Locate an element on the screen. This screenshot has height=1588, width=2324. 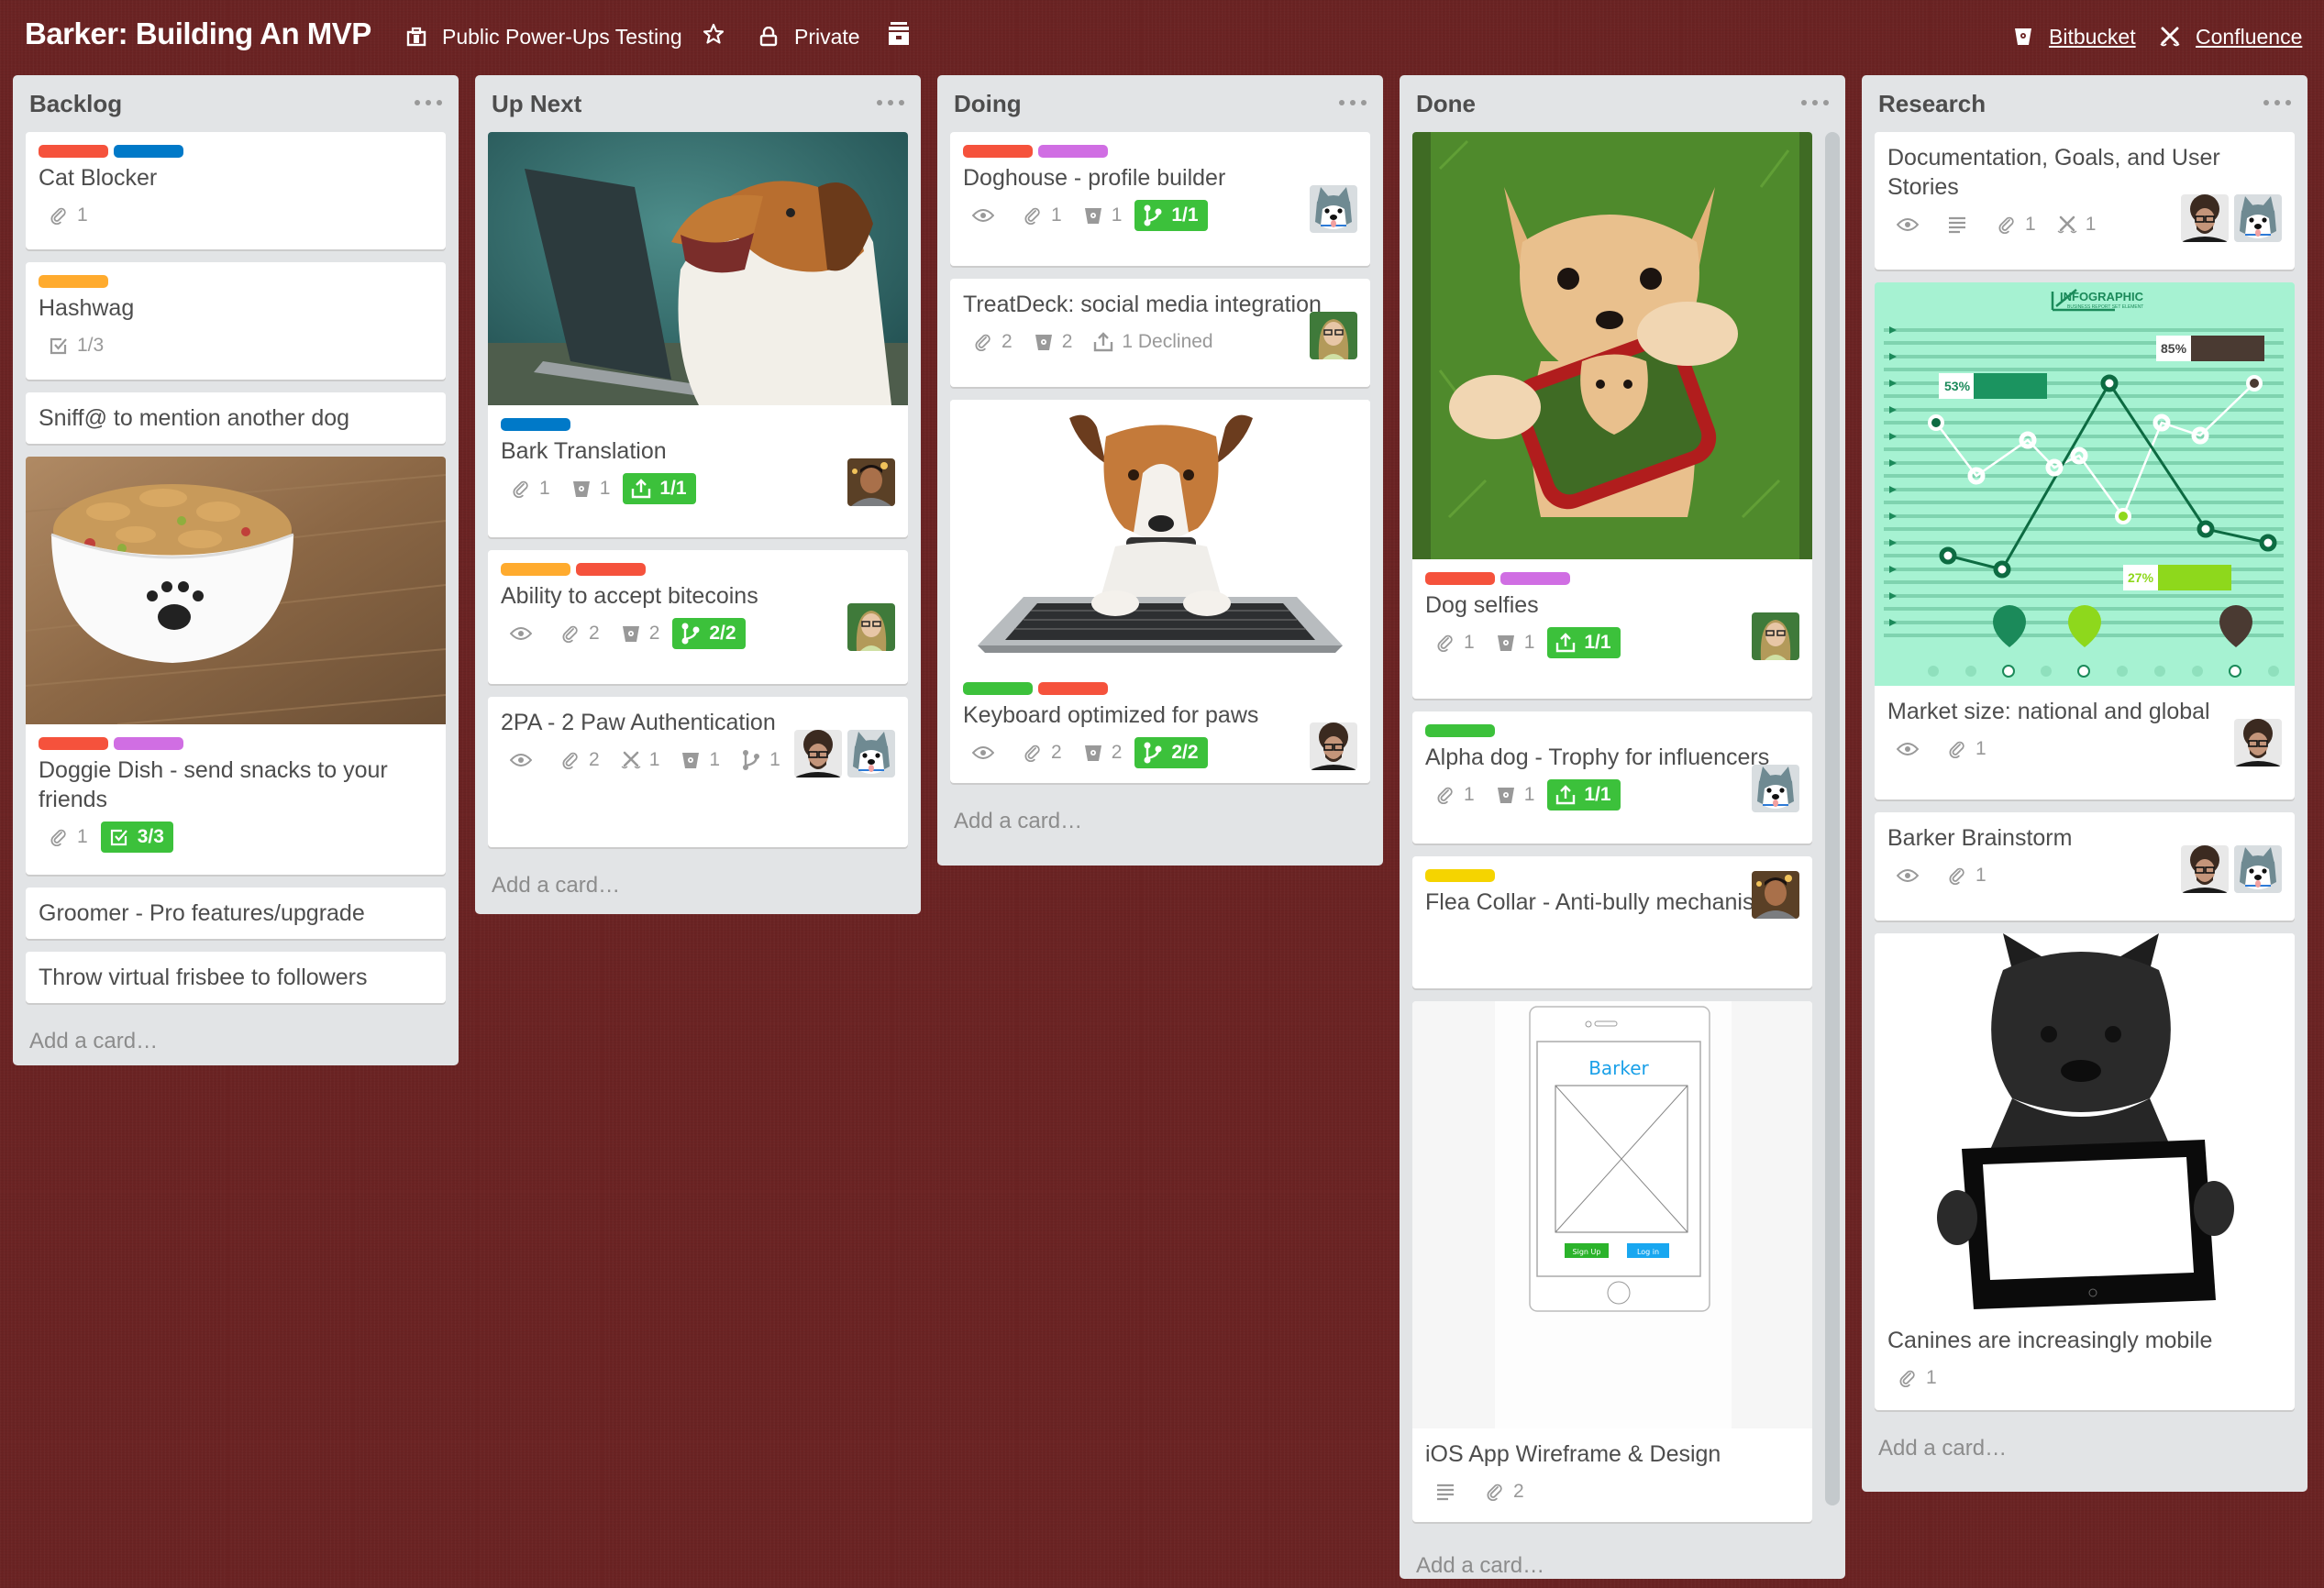
infographic-stat-53: 53% is located at coordinates (1957, 386).